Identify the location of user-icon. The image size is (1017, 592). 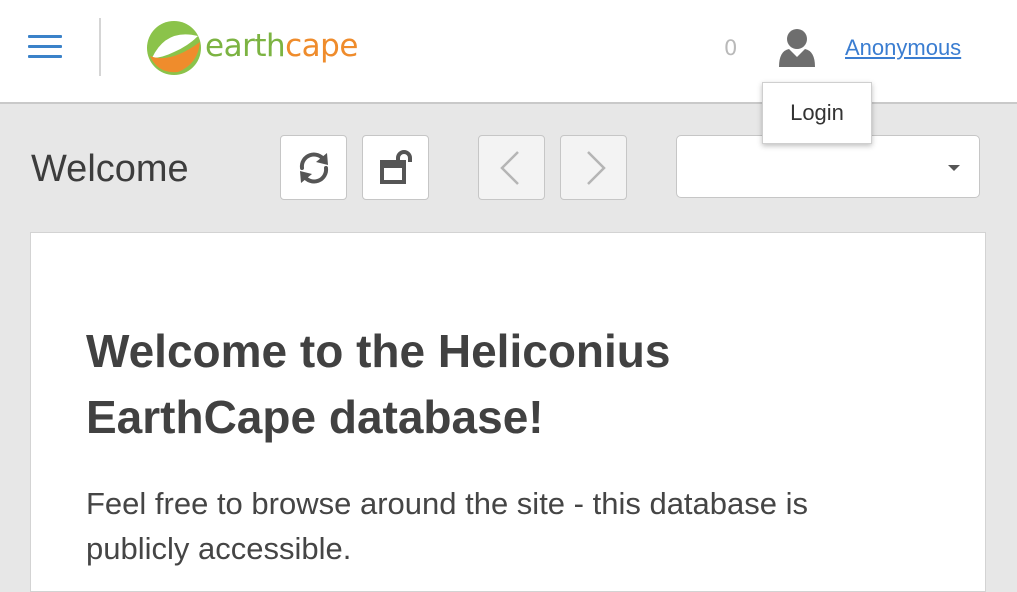
(797, 48).